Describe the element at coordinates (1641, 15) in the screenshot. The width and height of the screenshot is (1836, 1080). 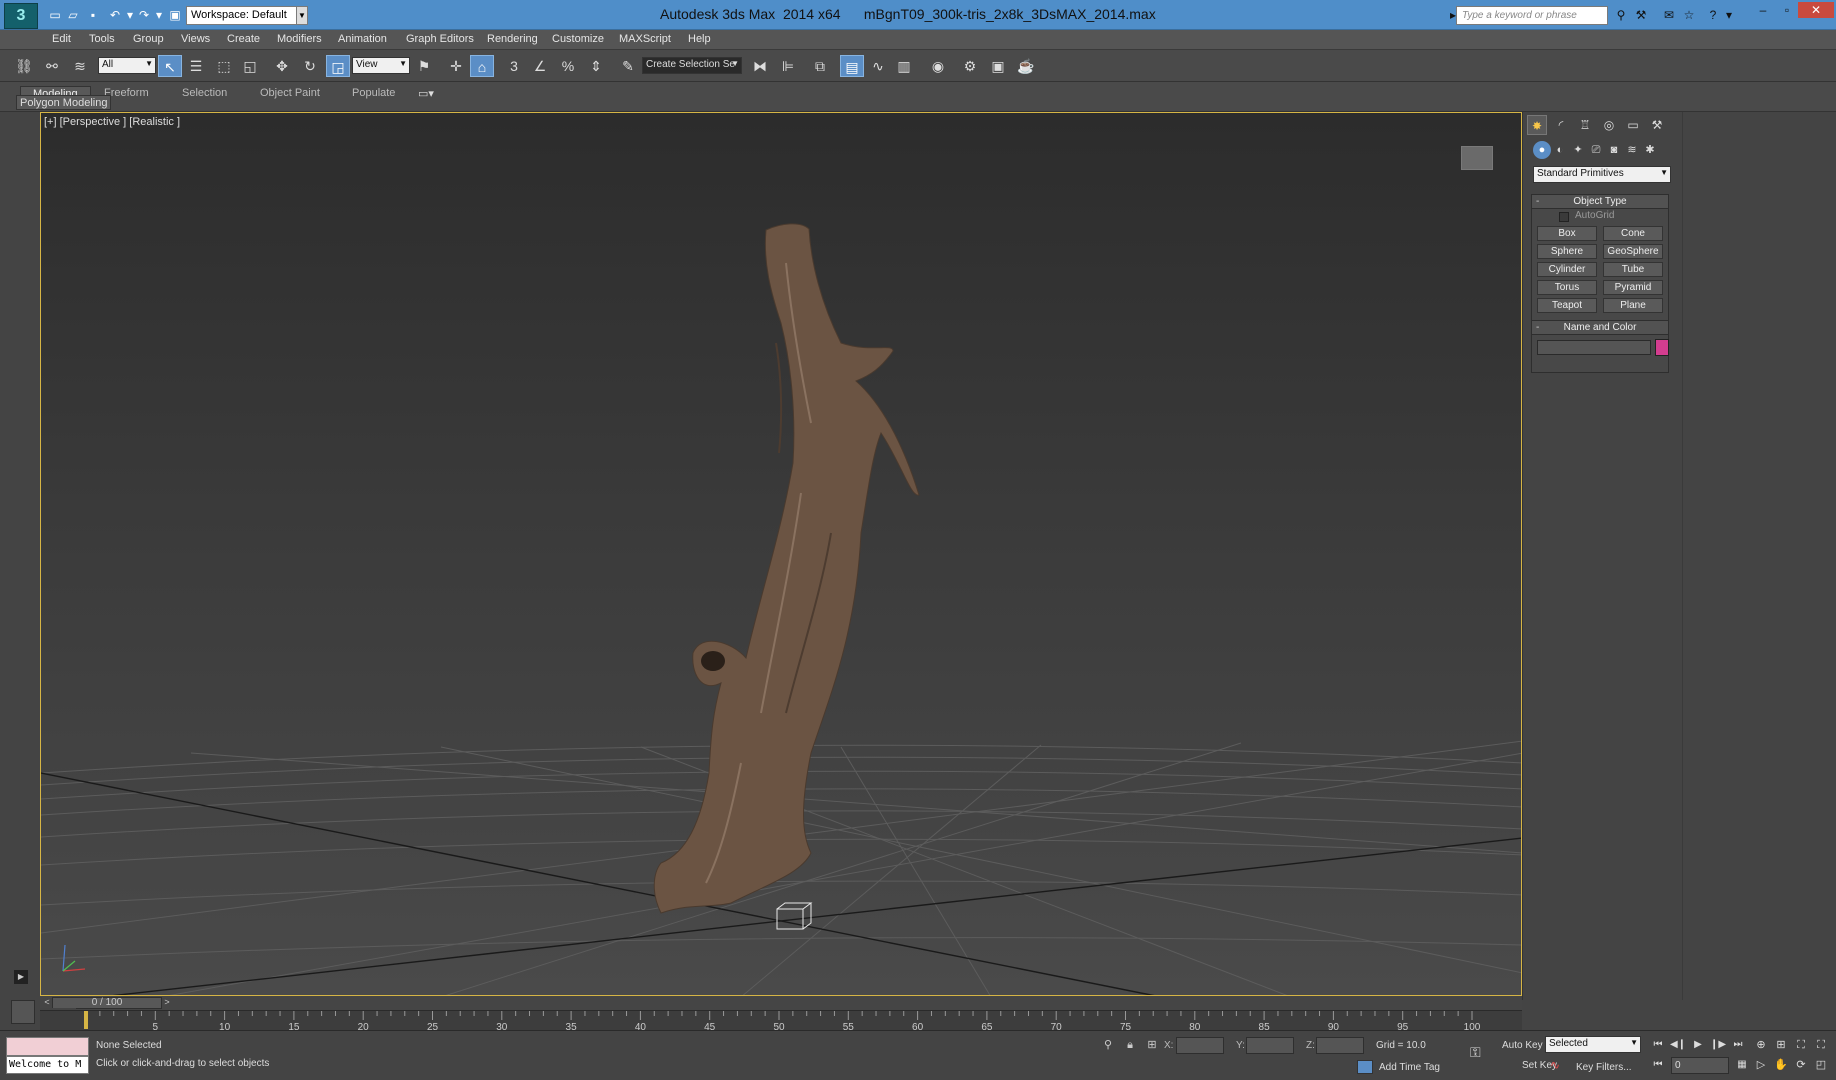
I see `subscription-icon: ⚒` at that location.